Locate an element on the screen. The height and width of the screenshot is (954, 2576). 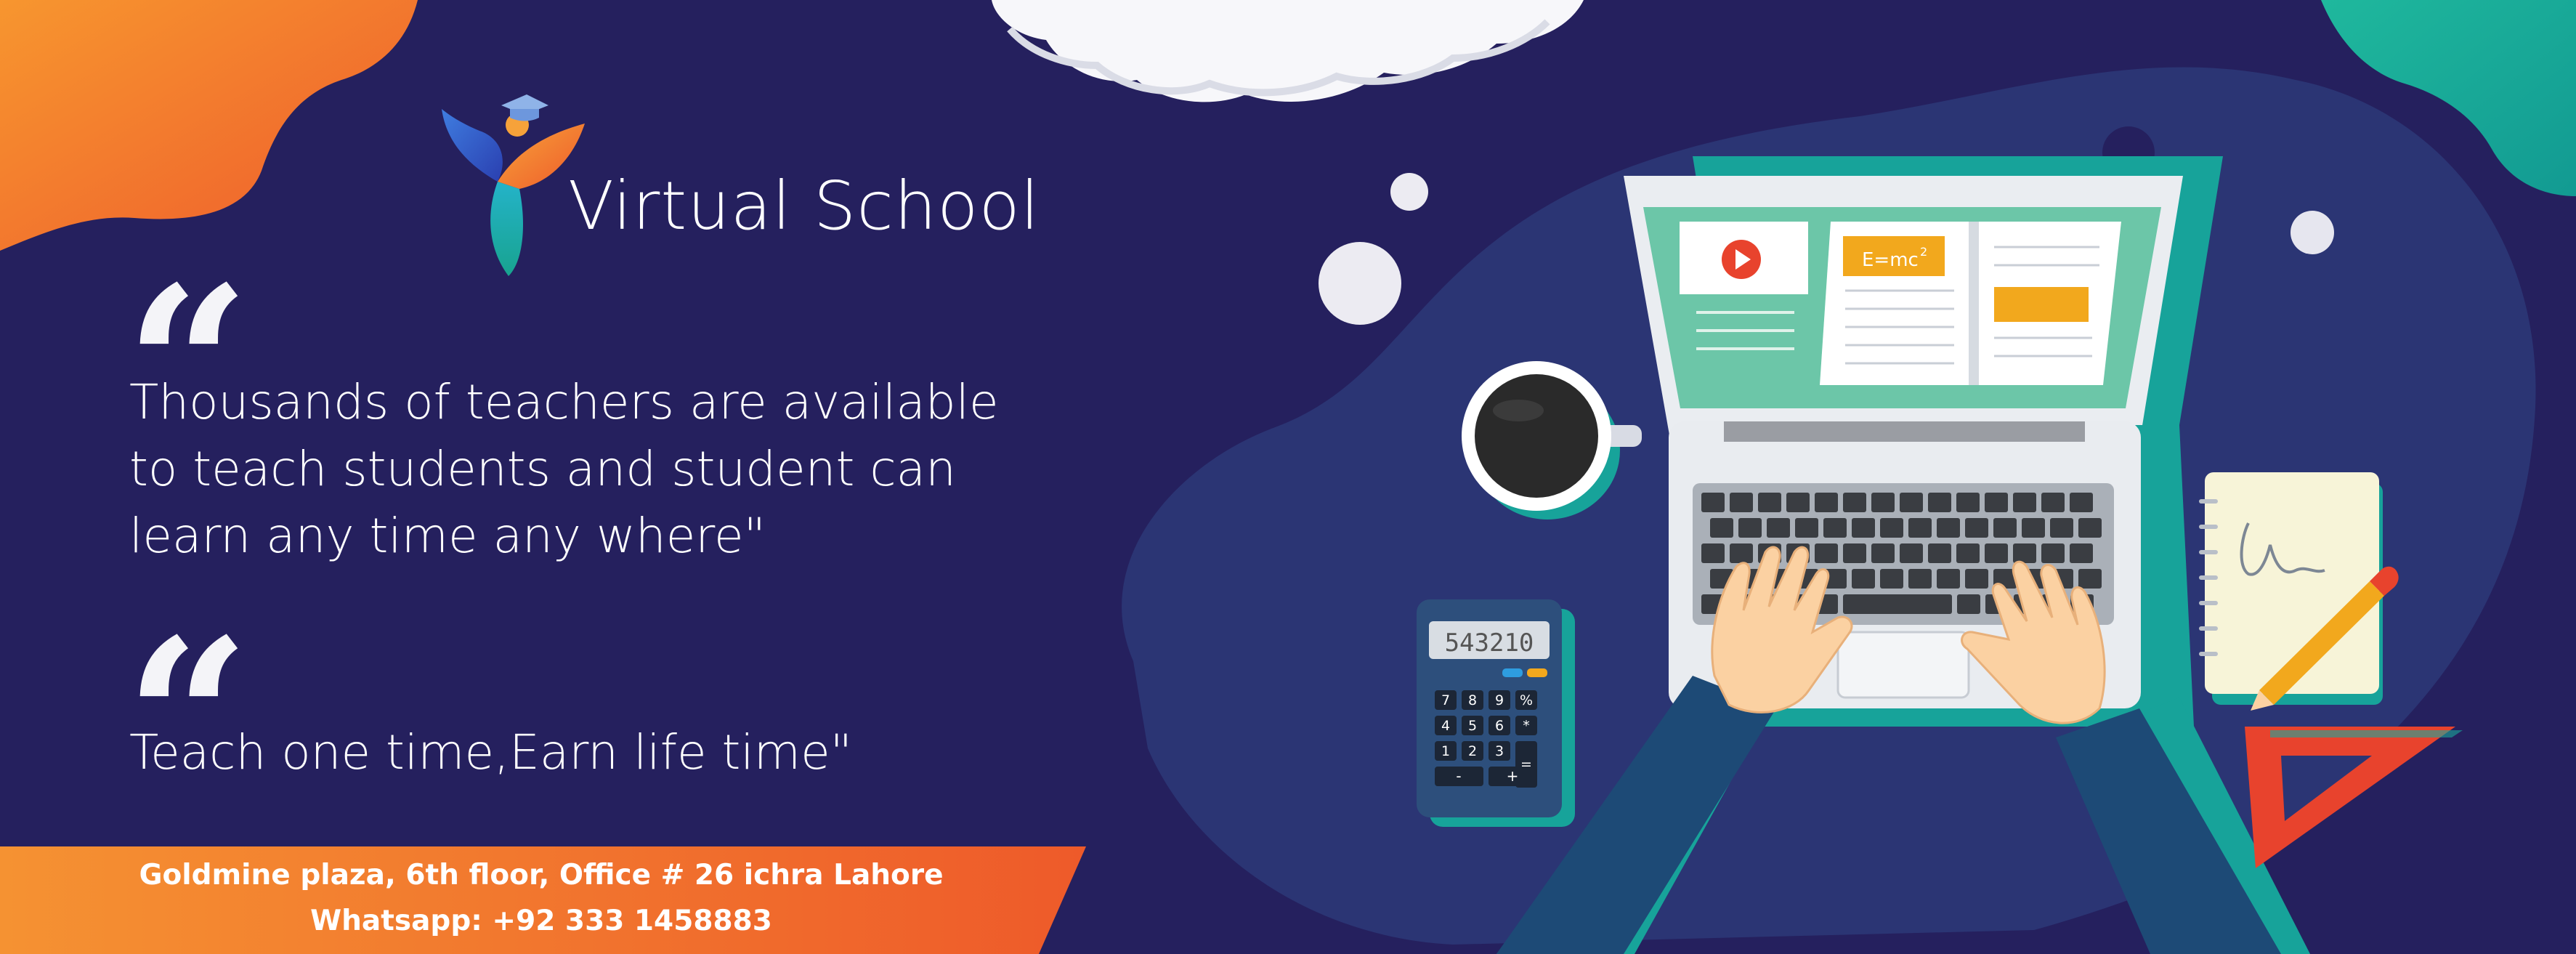
trackpad is located at coordinates (1903, 665).